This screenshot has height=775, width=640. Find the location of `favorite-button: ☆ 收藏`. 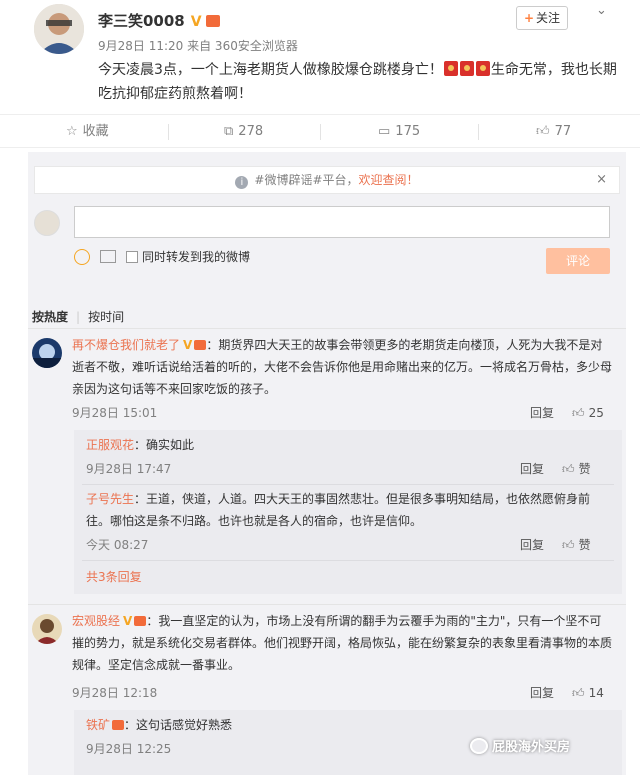

favorite-button: ☆ 收藏 is located at coordinates (87, 132).